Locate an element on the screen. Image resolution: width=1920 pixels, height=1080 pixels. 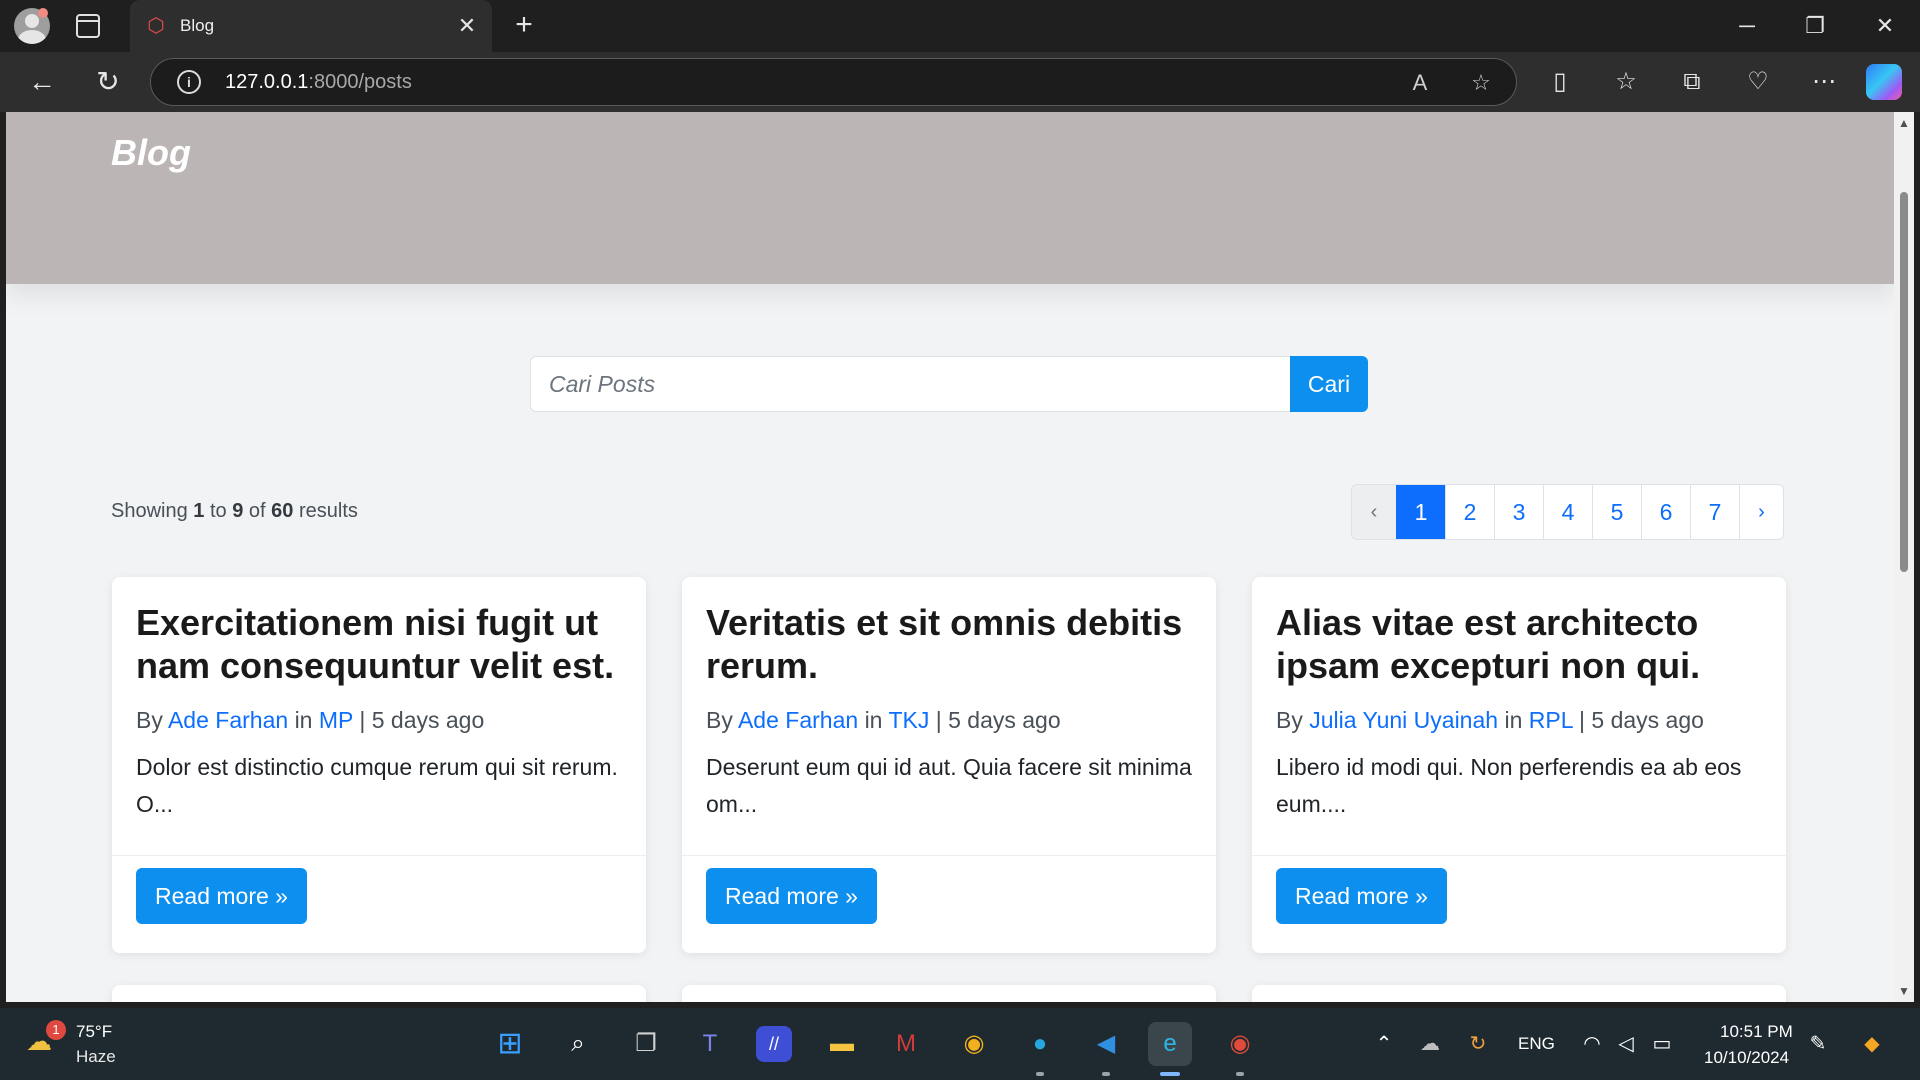
url-field: i 127.0.0.1:8000/posts A ☆ is located at coordinates (833, 82).